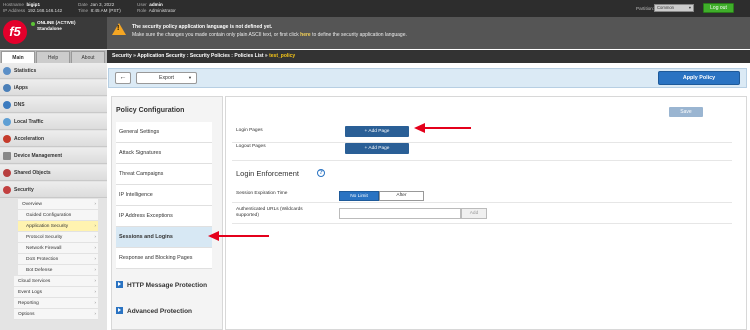  Describe the element at coordinates (58, 215) in the screenshot. I see `sidebar-subitem-guided-configuration: Guided Configuration` at that location.